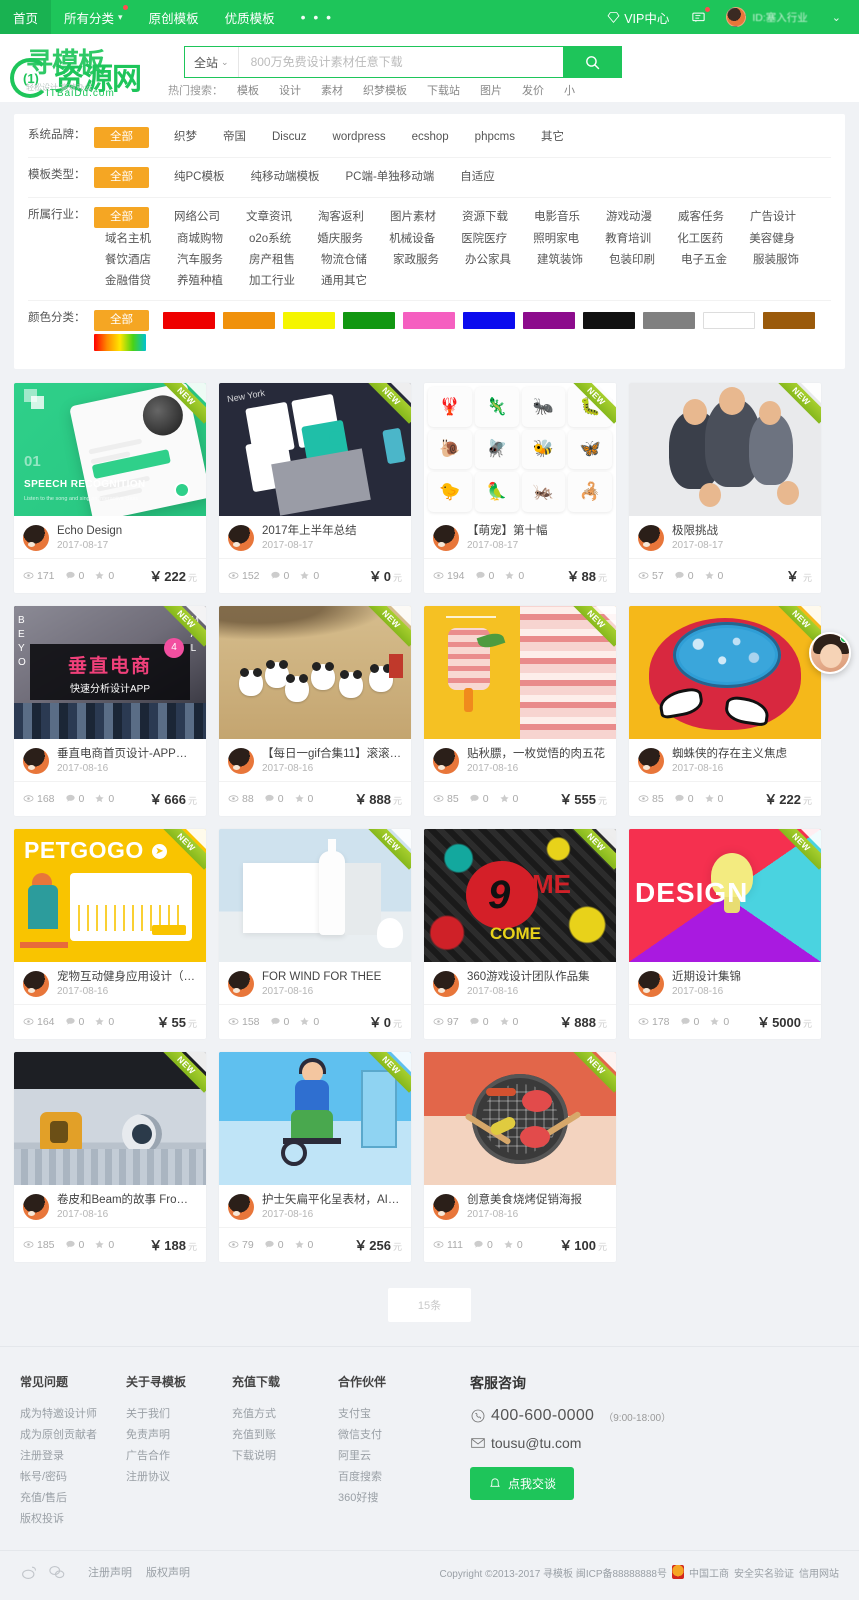  I want to click on filter-option: 帝国, so click(234, 137).